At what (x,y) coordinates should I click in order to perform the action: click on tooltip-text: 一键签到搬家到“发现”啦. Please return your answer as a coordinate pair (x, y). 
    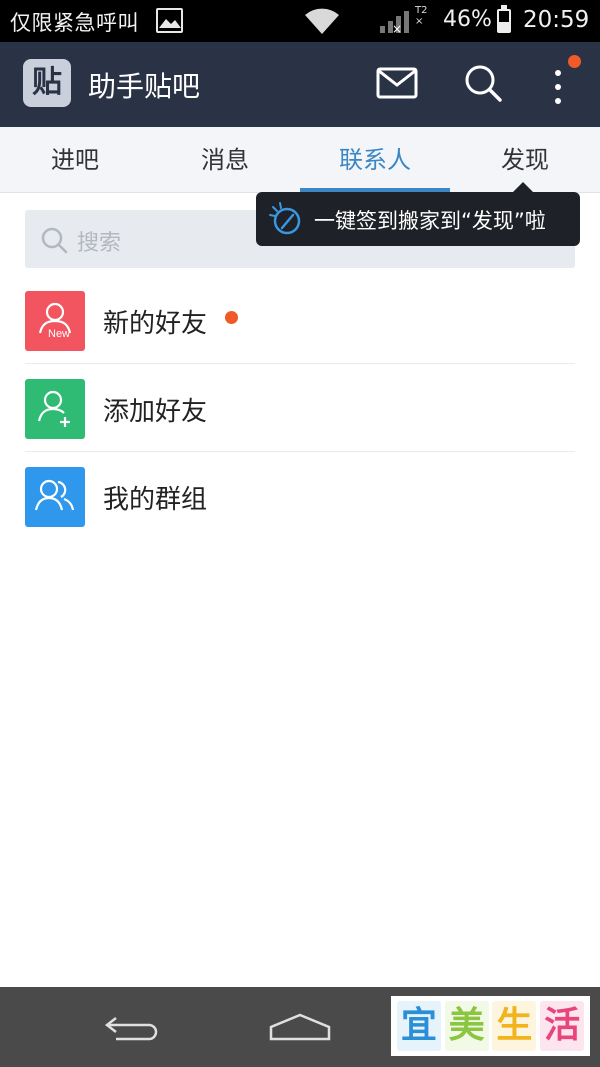
    Looking at the image, I should click on (430, 221).